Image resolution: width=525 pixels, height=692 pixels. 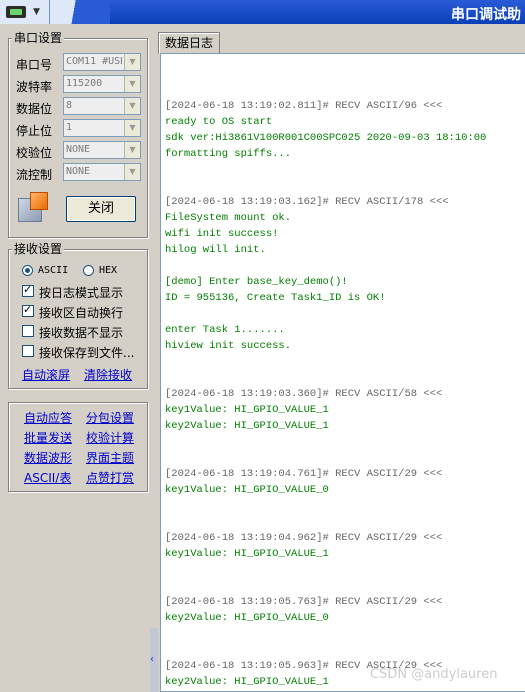 I want to click on tab-data-log: 数据日志, so click(x=189, y=43).